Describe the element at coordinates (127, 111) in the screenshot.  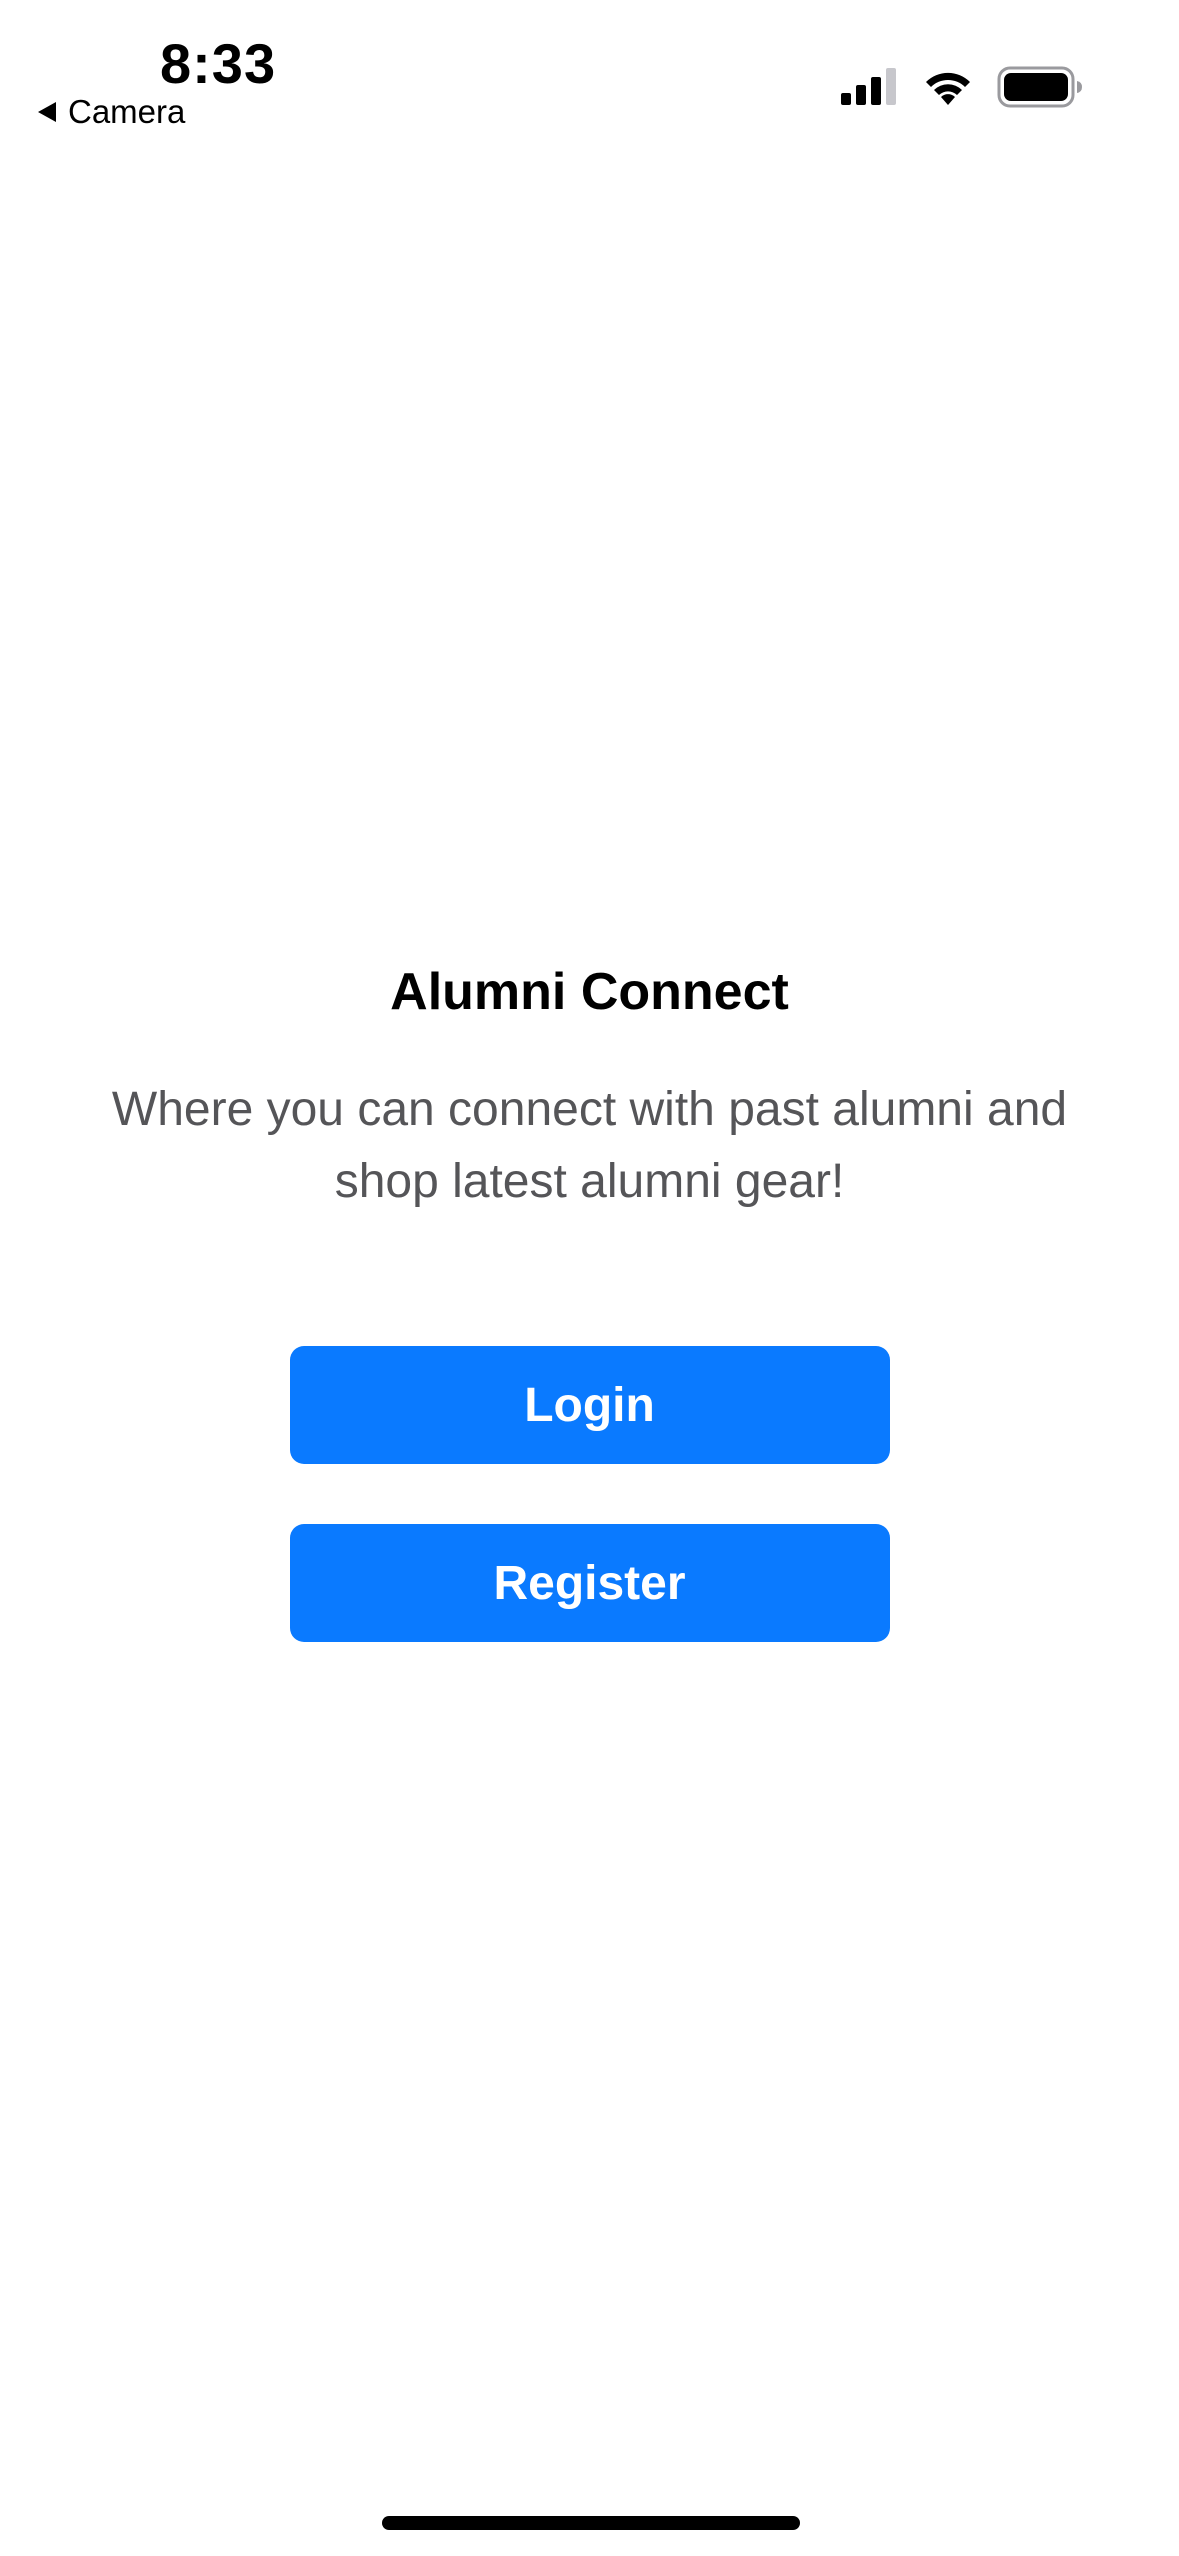
I see `back-to-camera-label: Camera` at that location.